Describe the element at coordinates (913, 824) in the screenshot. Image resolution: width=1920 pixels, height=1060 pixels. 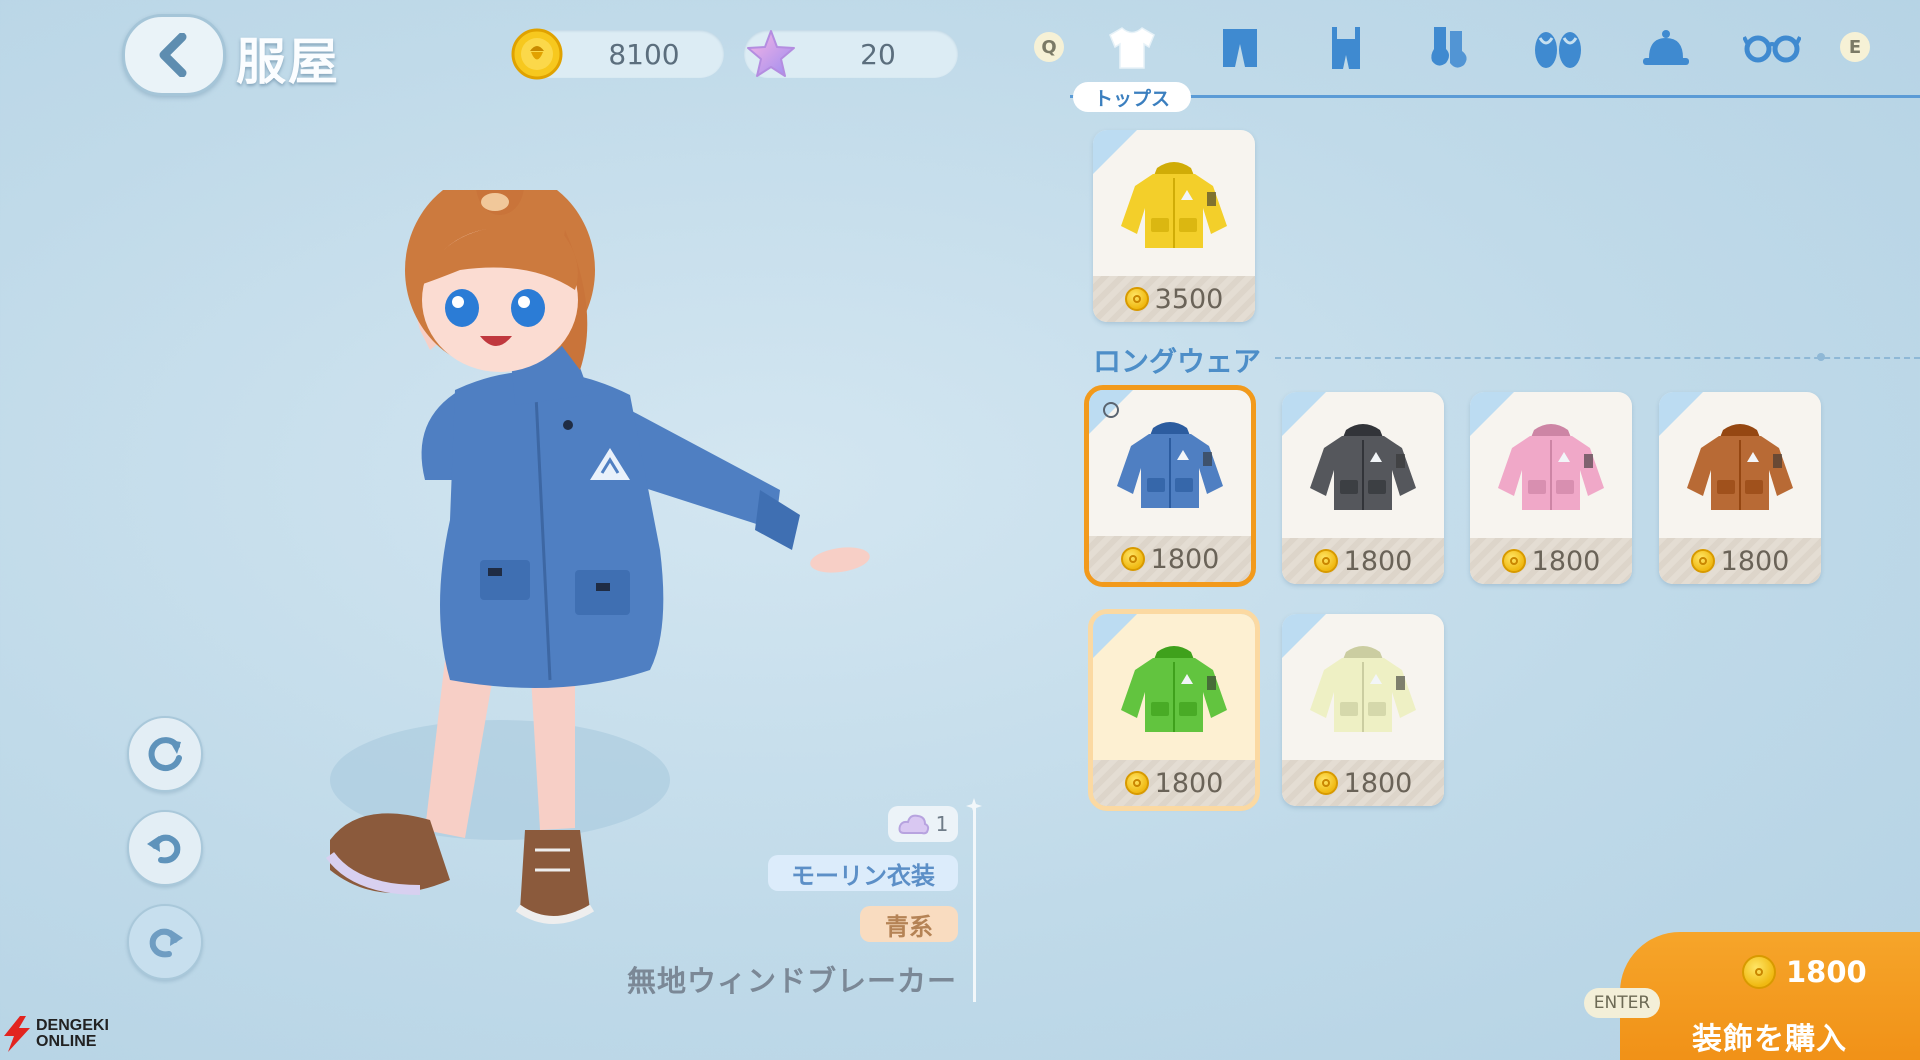
I see `cloud-icon` at that location.